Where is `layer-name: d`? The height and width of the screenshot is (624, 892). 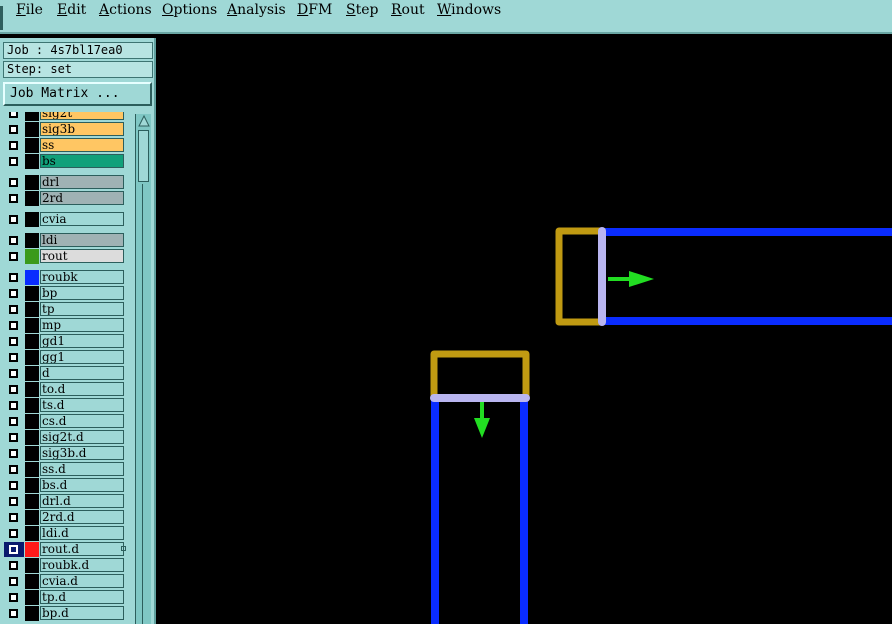 layer-name: d is located at coordinates (82, 373).